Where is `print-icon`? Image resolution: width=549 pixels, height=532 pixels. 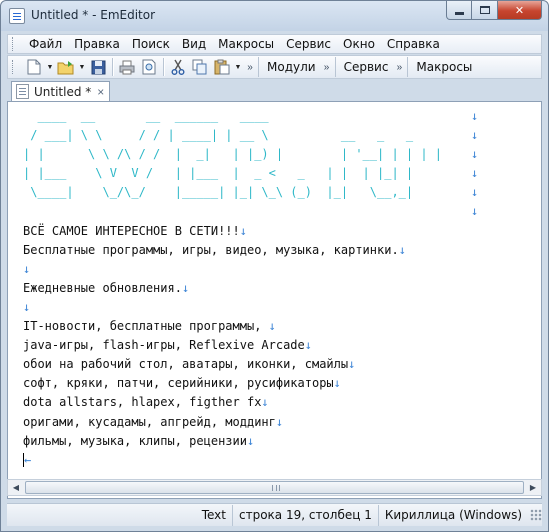 print-icon is located at coordinates (127, 67).